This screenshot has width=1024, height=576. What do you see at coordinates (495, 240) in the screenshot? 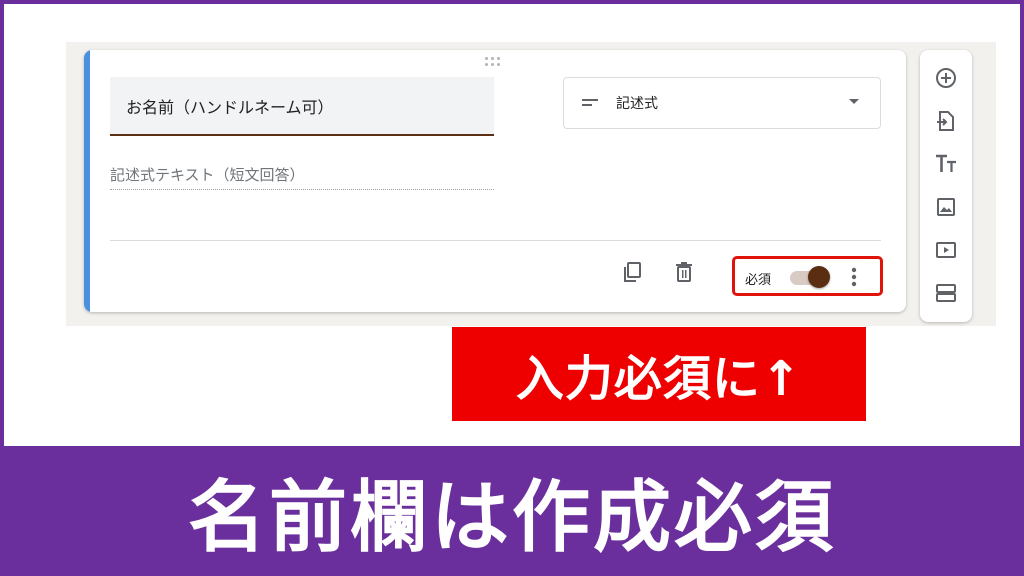
I see `card-footer-divider` at bounding box center [495, 240].